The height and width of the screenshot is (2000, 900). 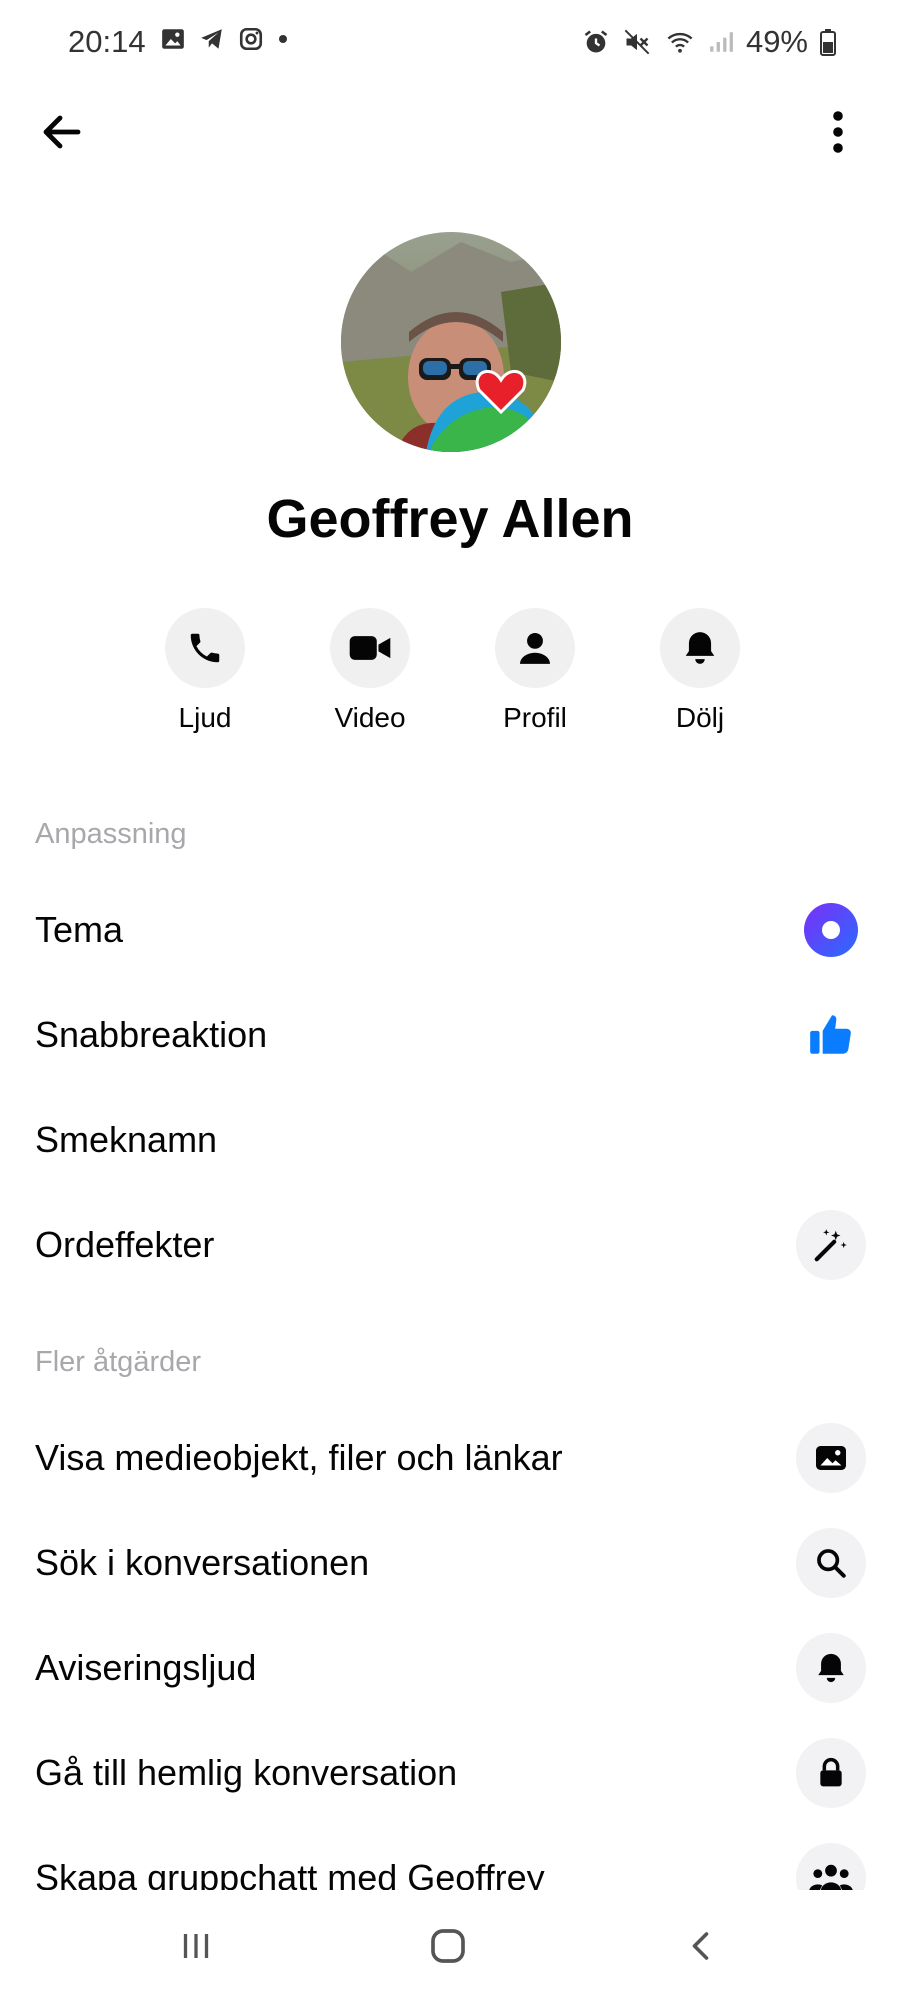 I want to click on video-icon, so click(x=370, y=648).